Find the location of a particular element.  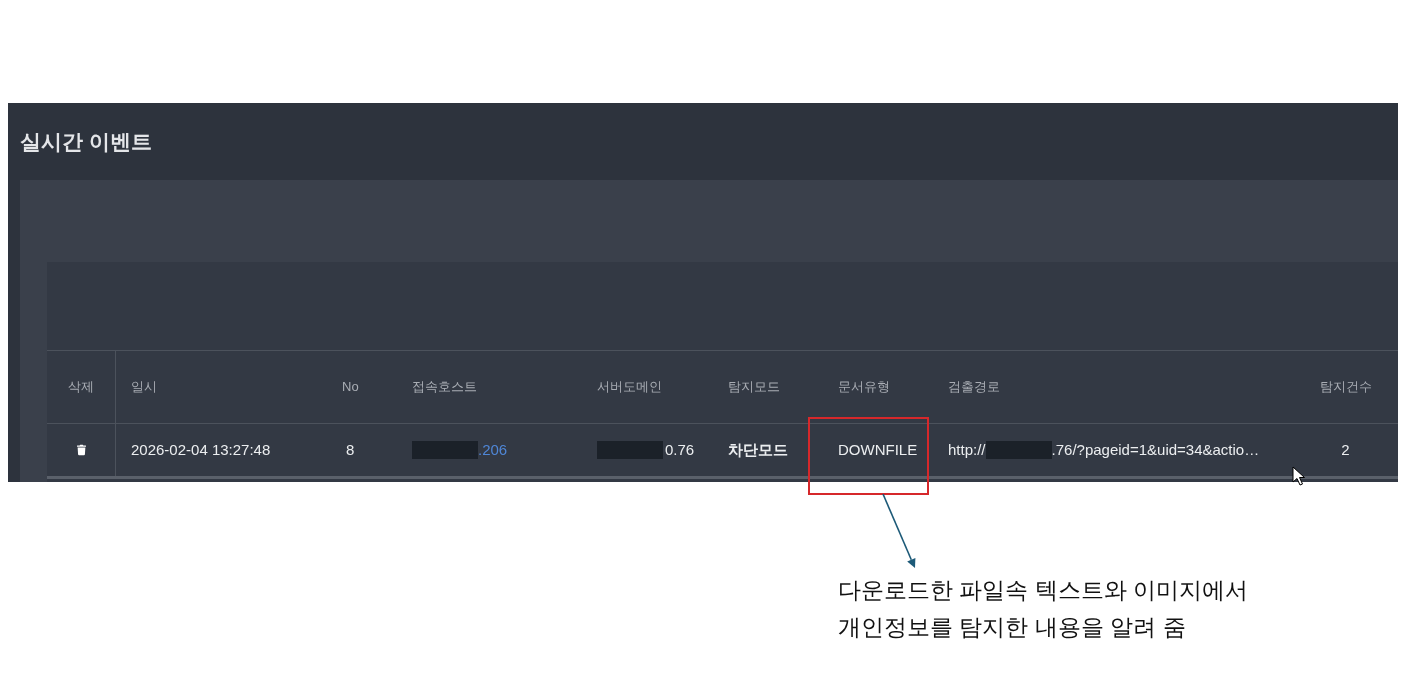

host-link: .206 is located at coordinates (493, 450).